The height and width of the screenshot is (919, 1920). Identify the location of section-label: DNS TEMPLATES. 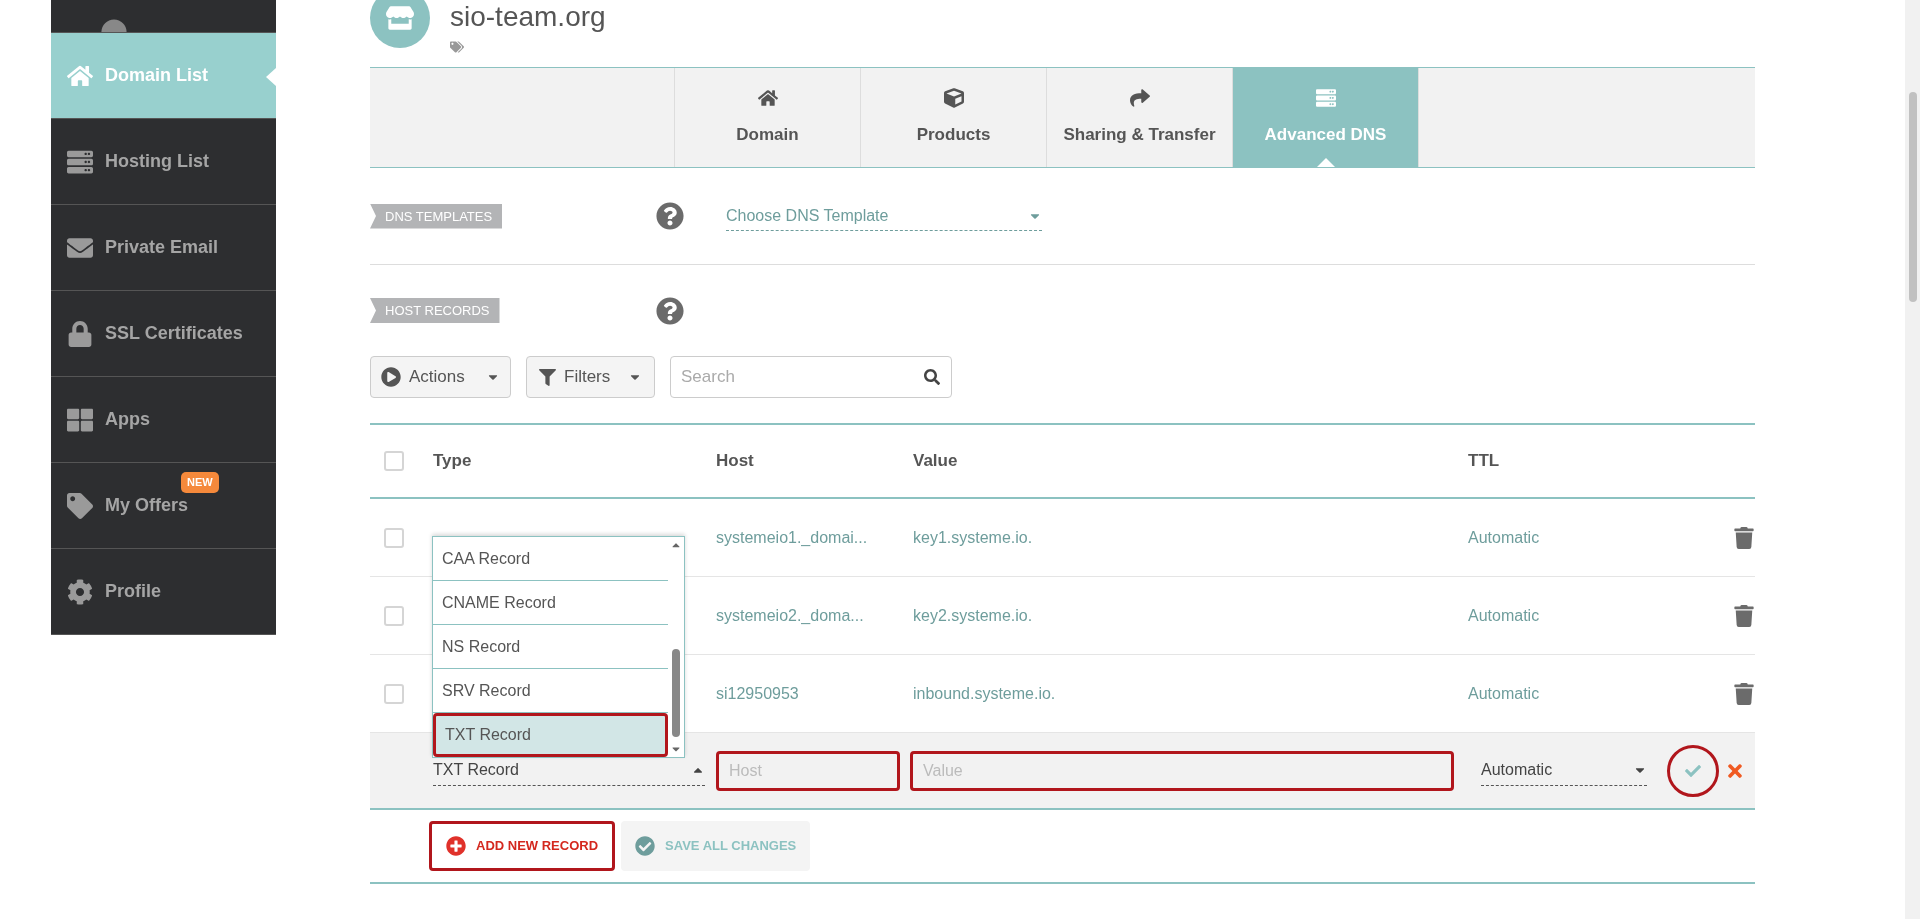
(436, 216).